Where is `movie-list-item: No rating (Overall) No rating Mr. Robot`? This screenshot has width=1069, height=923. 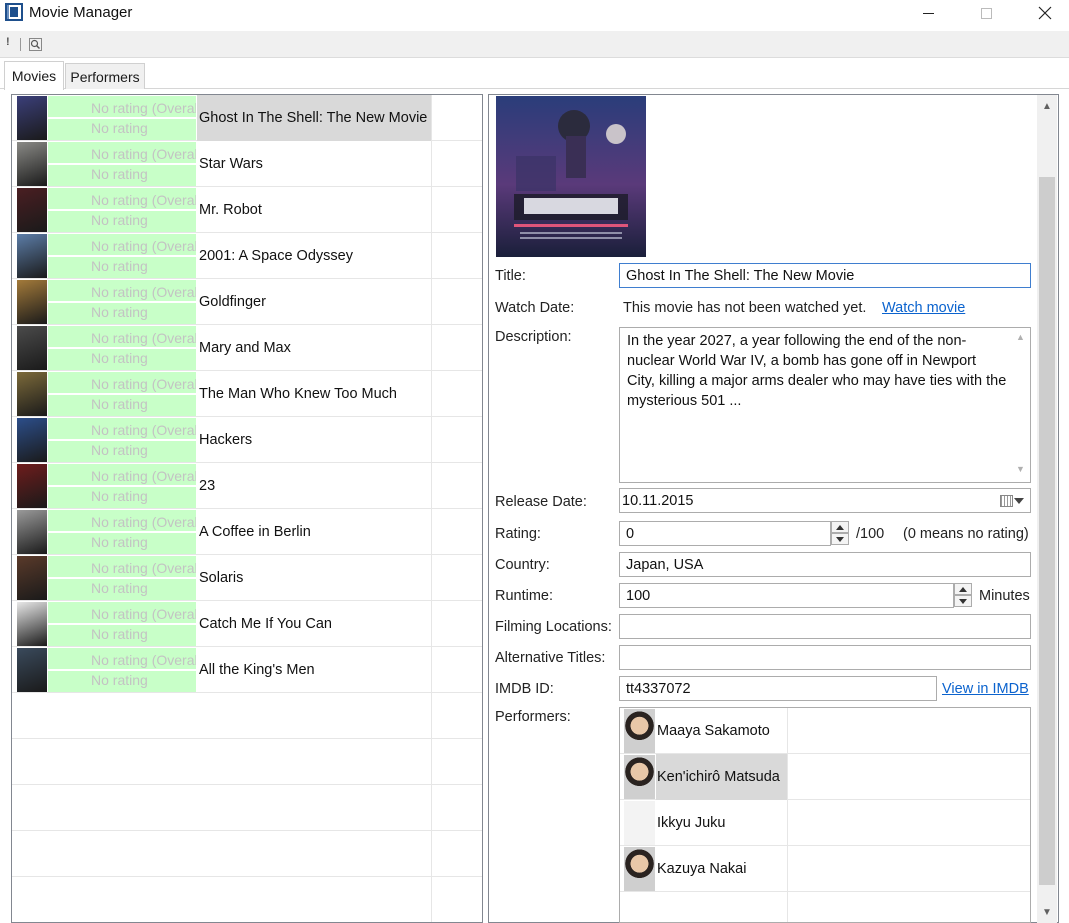
movie-list-item: No rating (Overall) No rating Mr. Robot is located at coordinates (247, 210).